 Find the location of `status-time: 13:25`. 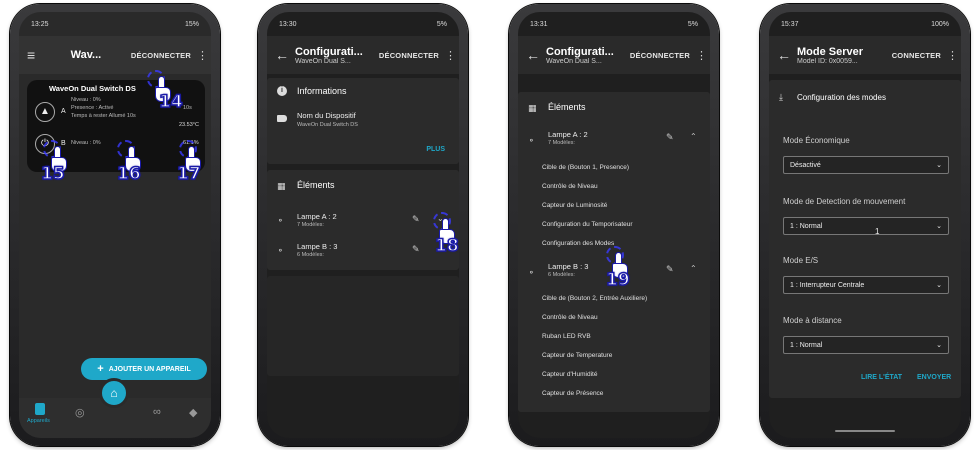

status-time: 13:25 is located at coordinates (40, 24).